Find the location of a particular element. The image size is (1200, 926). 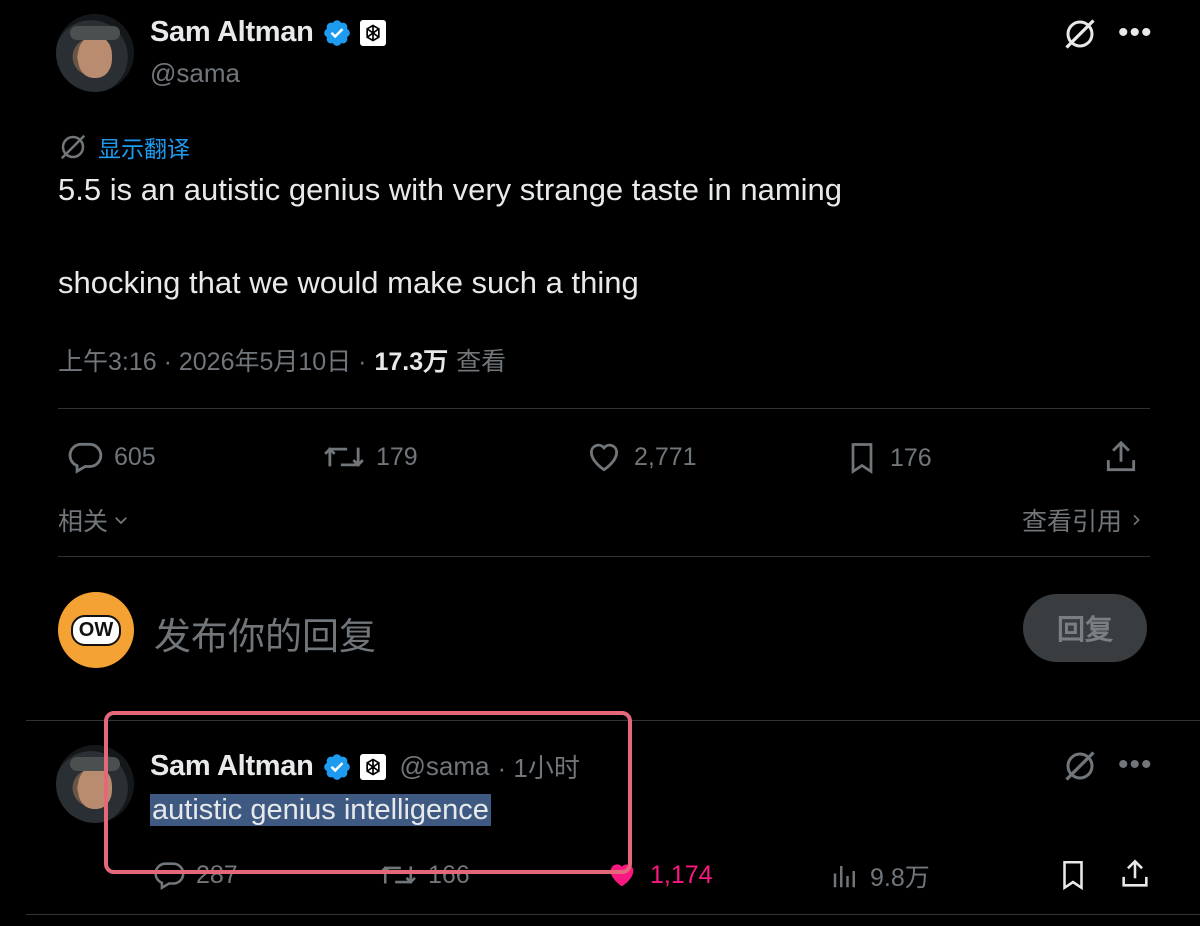

retweet-icon is located at coordinates (344, 457).